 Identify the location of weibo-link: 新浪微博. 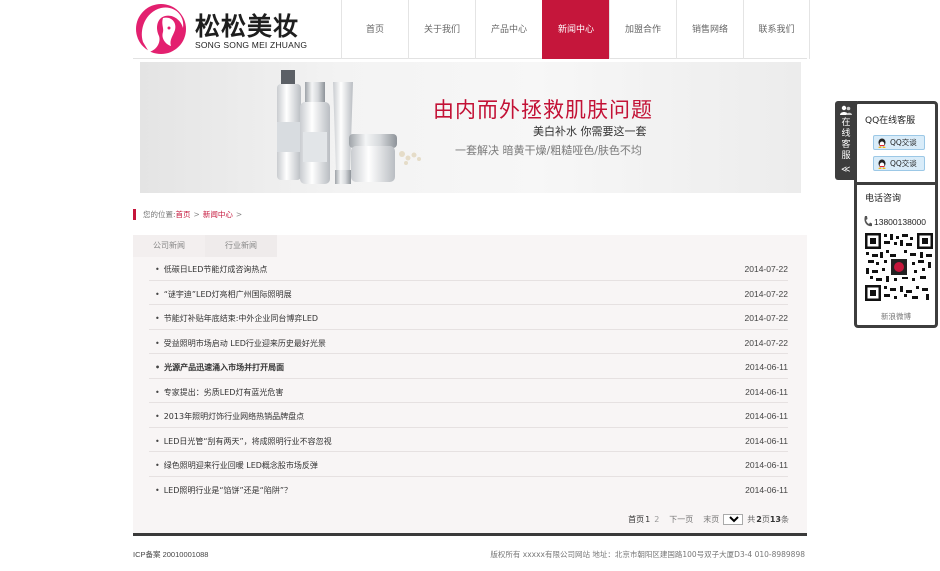
(896, 316).